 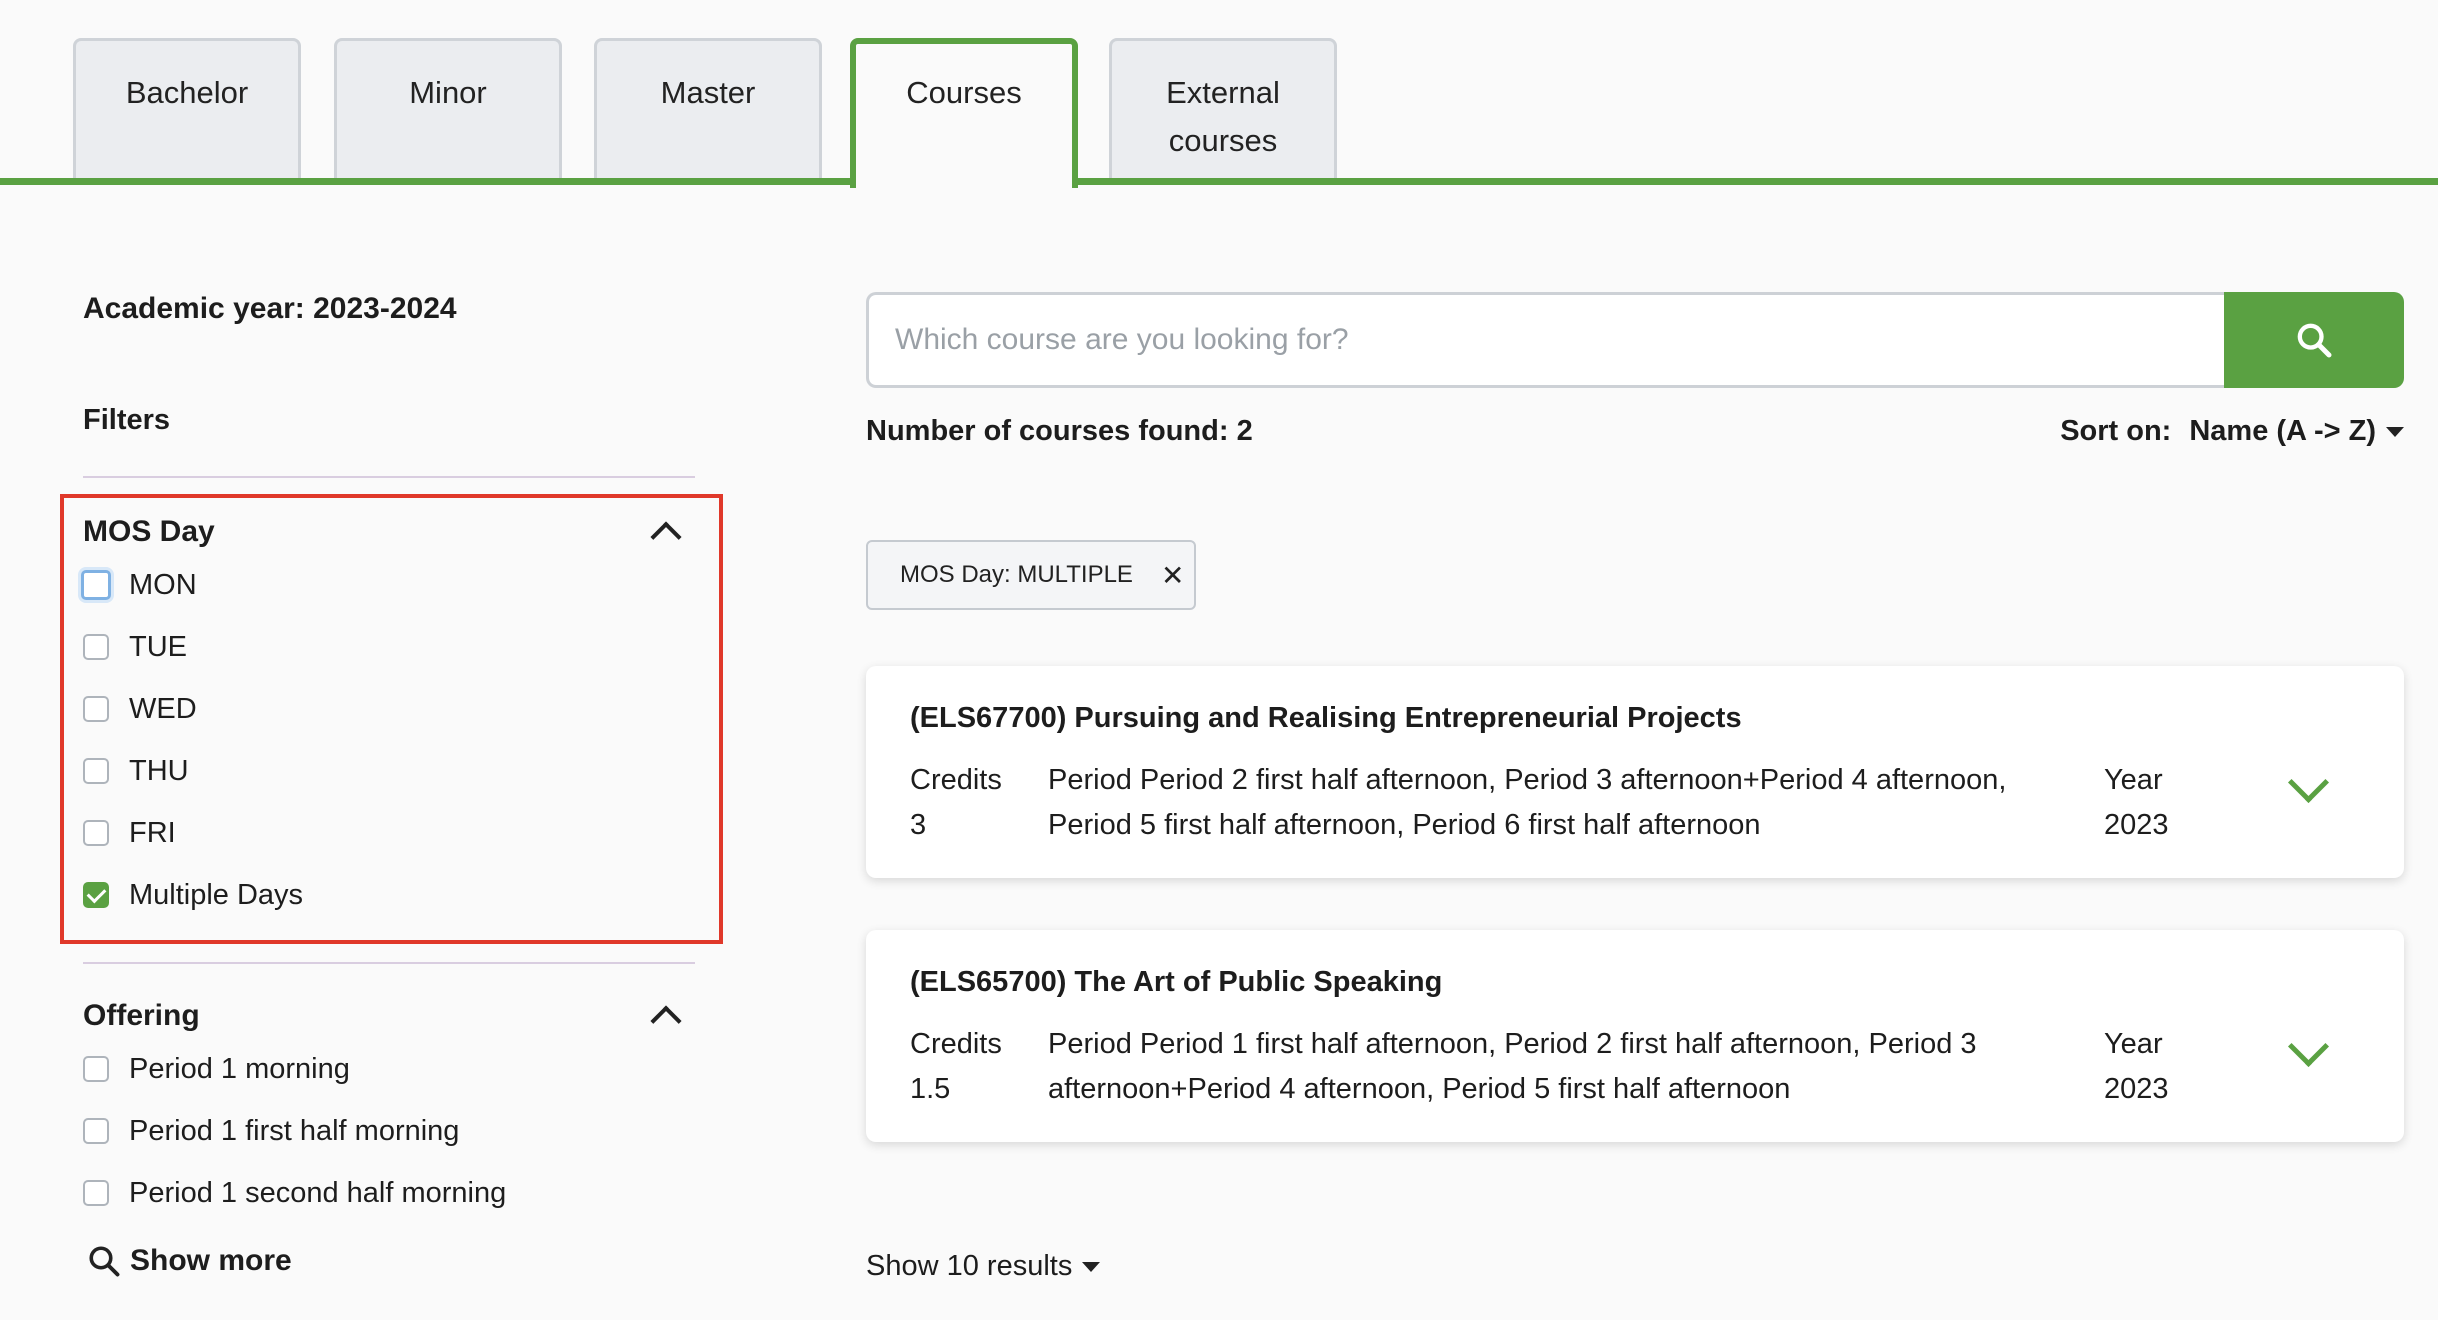 I want to click on tab-label: Master, so click(x=708, y=92).